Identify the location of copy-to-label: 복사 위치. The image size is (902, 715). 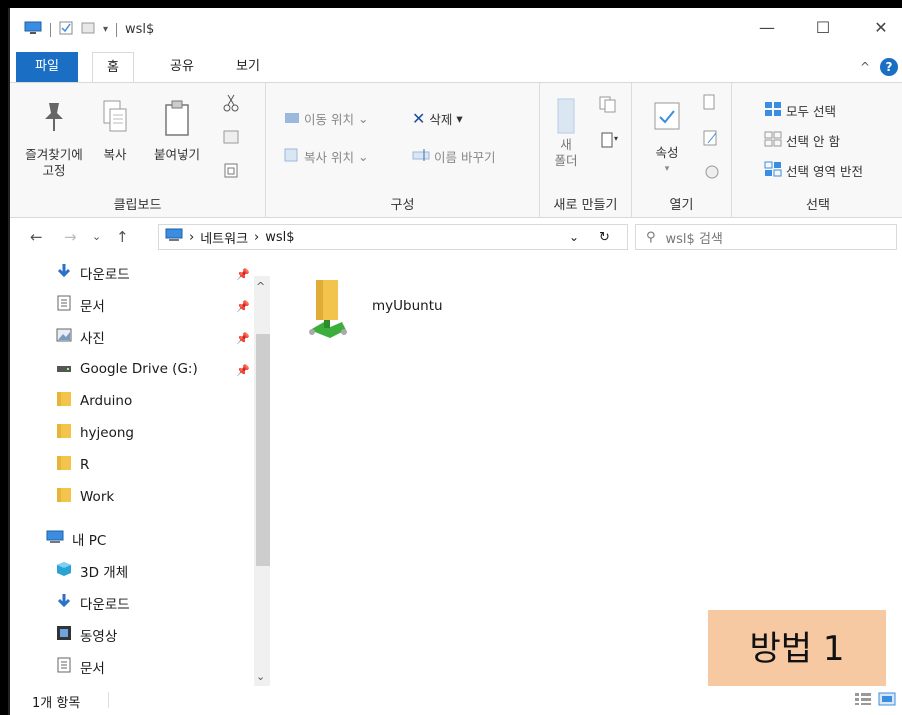
(329, 157).